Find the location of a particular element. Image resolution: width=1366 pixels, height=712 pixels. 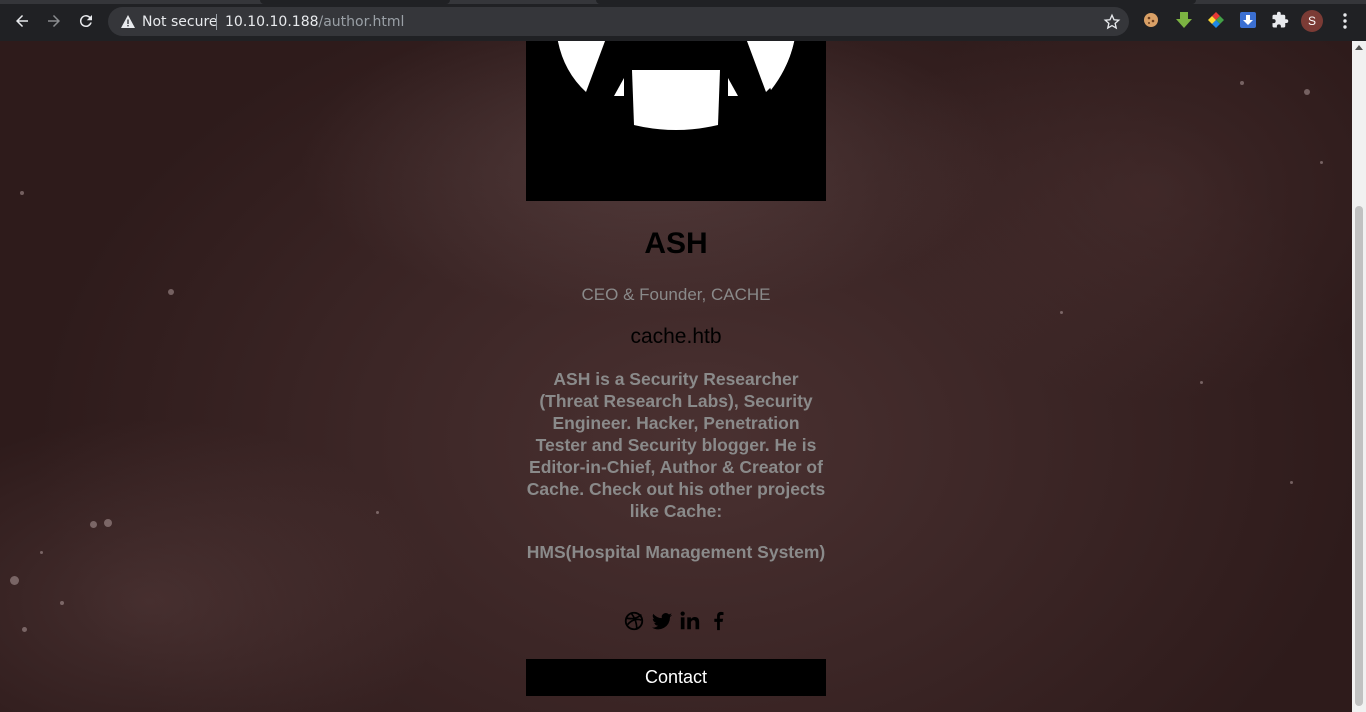

url-text: 10.10.10.188/author.html is located at coordinates (314, 22).